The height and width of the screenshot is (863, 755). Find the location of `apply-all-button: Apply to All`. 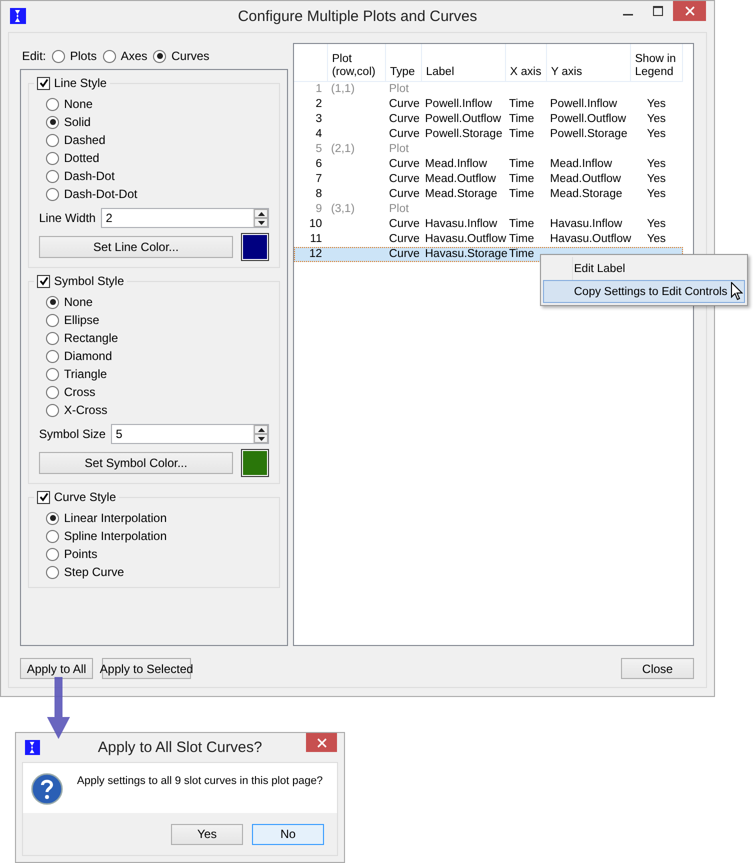

apply-all-button: Apply to All is located at coordinates (56, 668).